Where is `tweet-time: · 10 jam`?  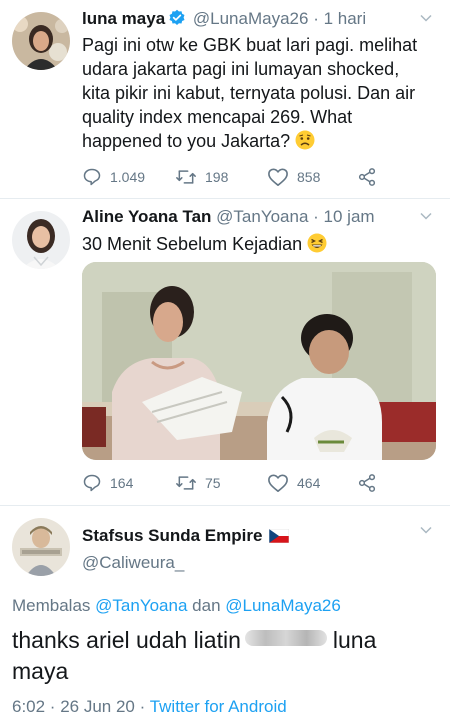 tweet-time: · 10 jam is located at coordinates (344, 216).